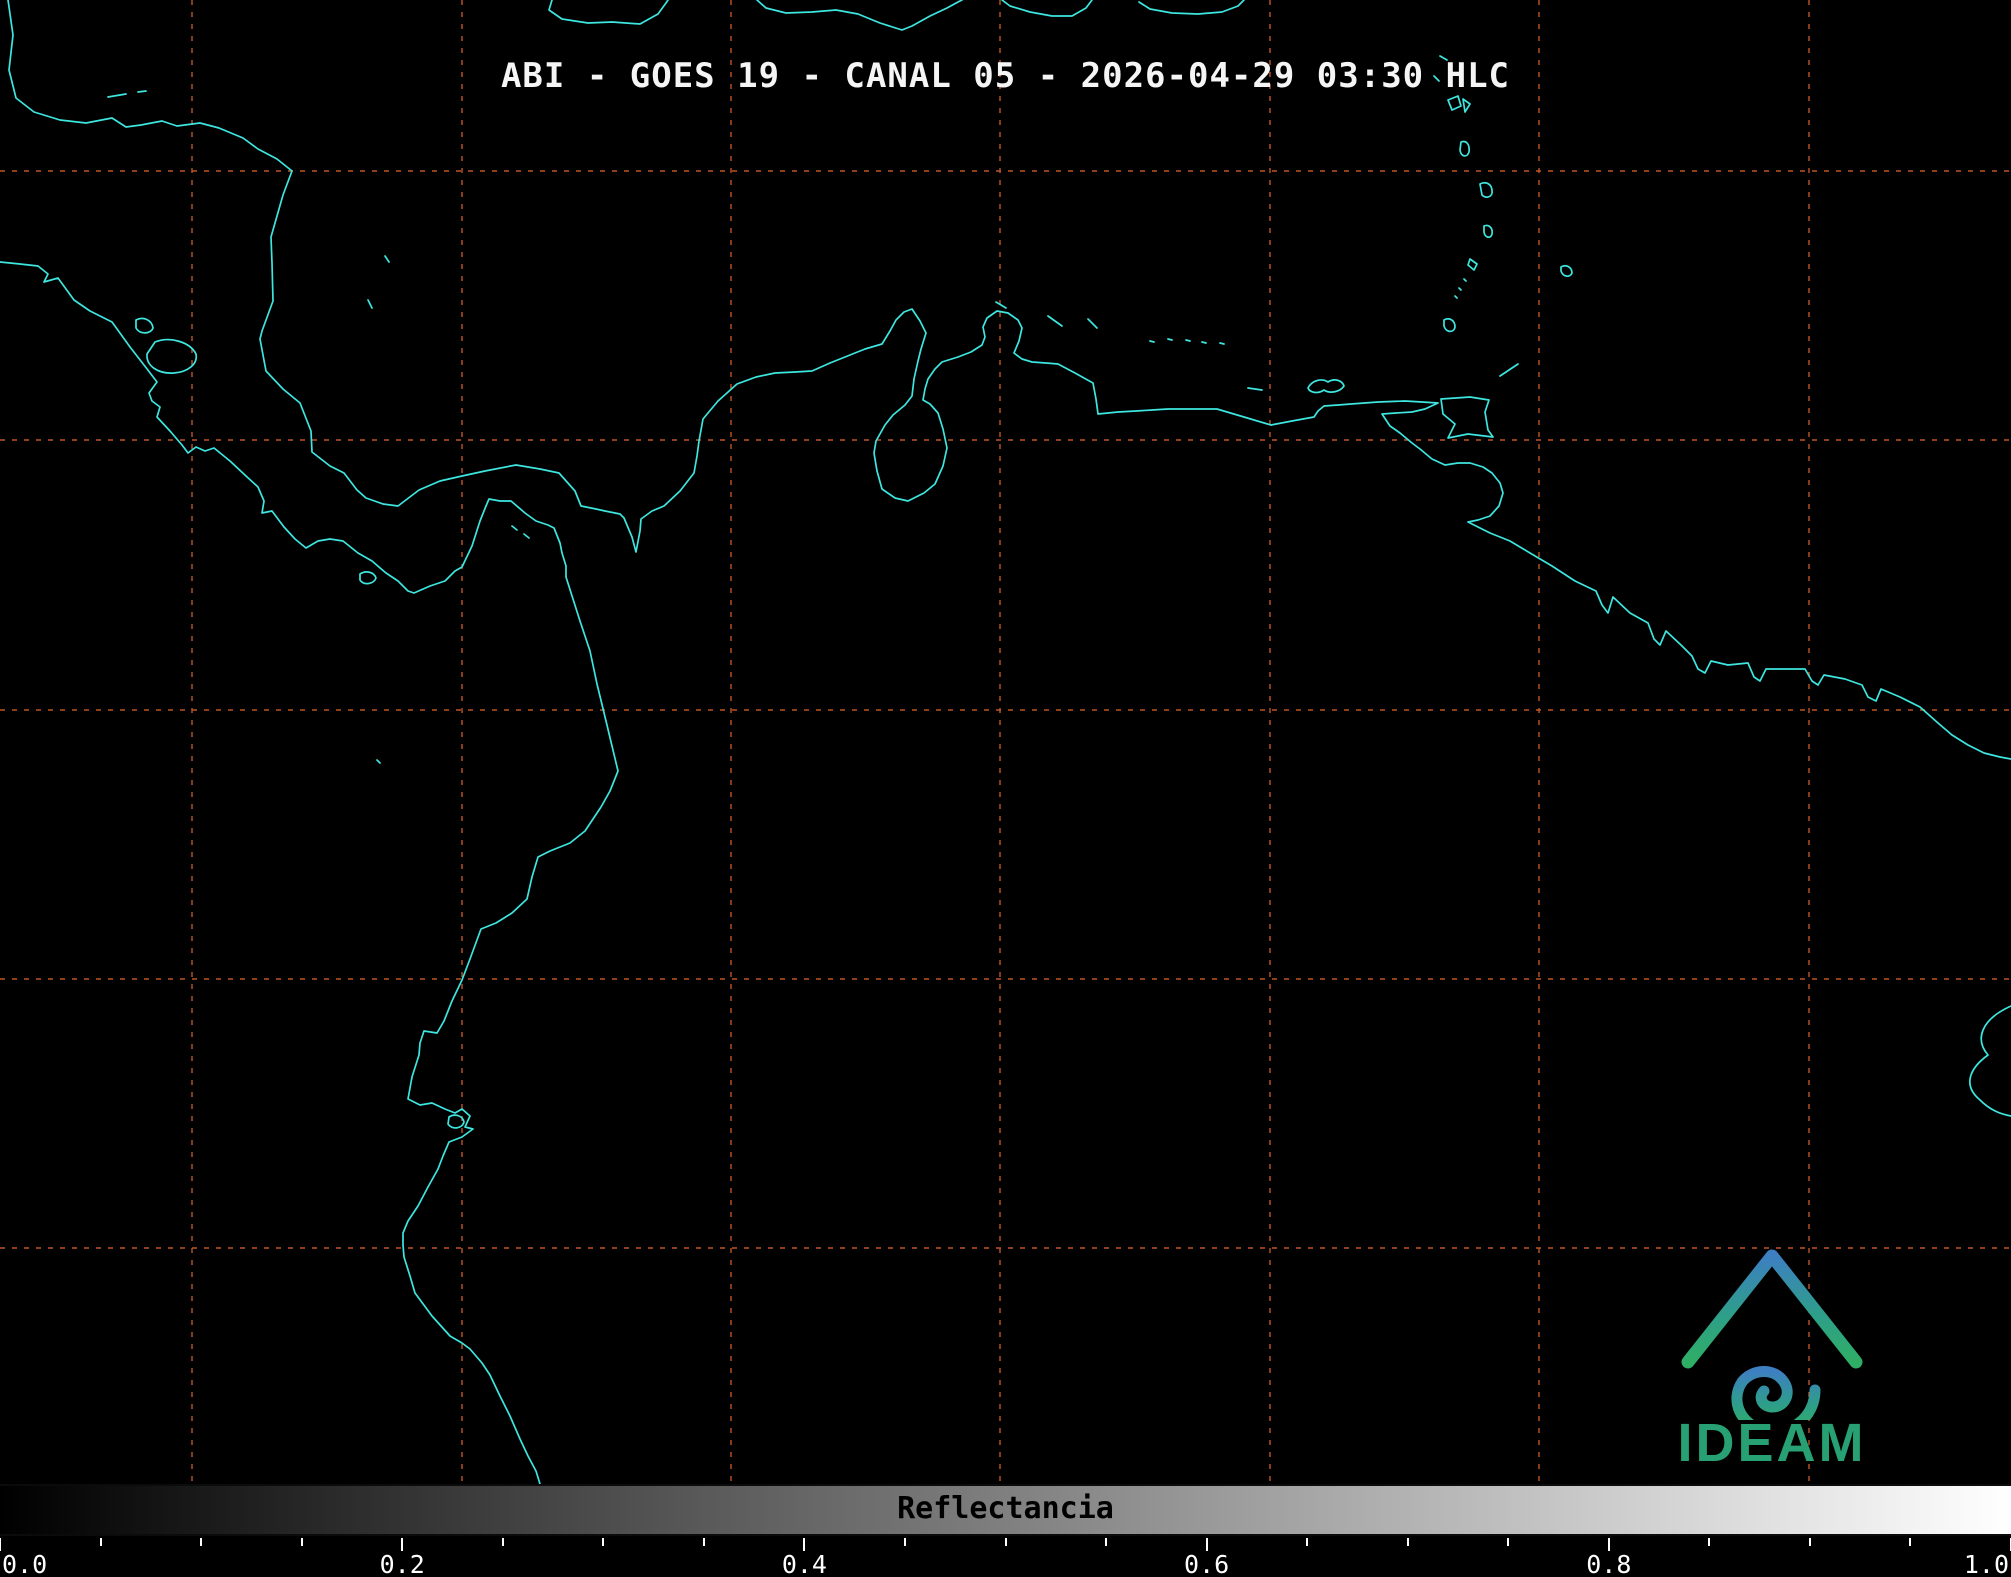 This screenshot has height=1577, width=2011. I want to click on coastline-amazon-fragment, so click(1990, 1061).